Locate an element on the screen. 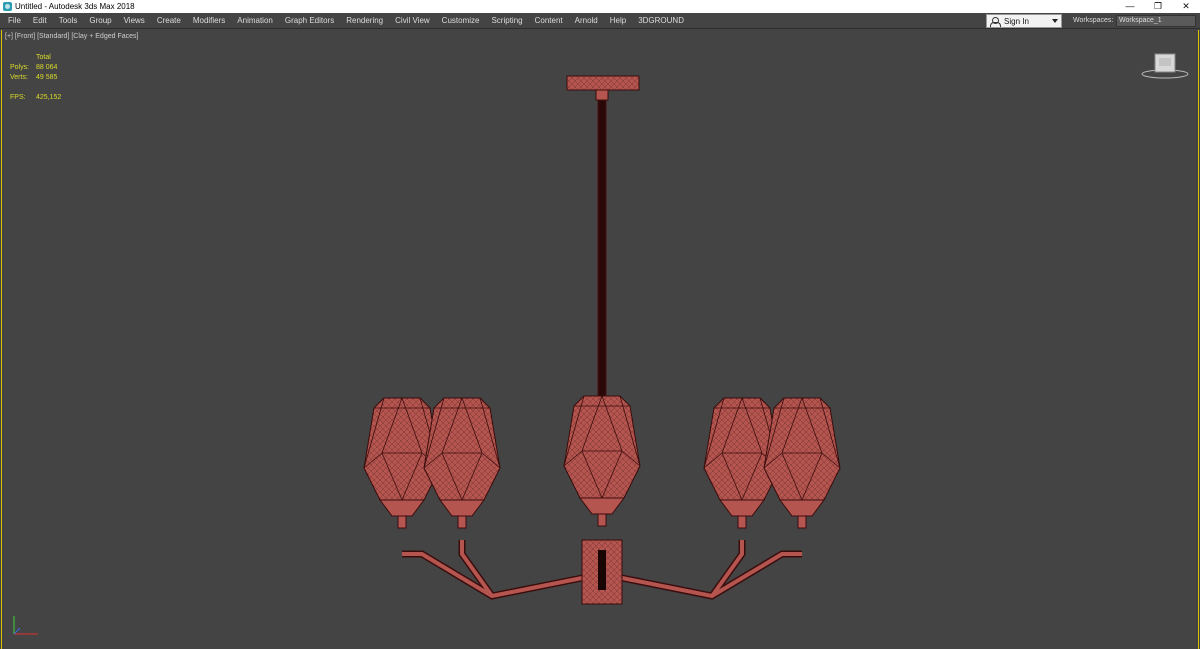  menu-customize: Customize is located at coordinates (461, 21).